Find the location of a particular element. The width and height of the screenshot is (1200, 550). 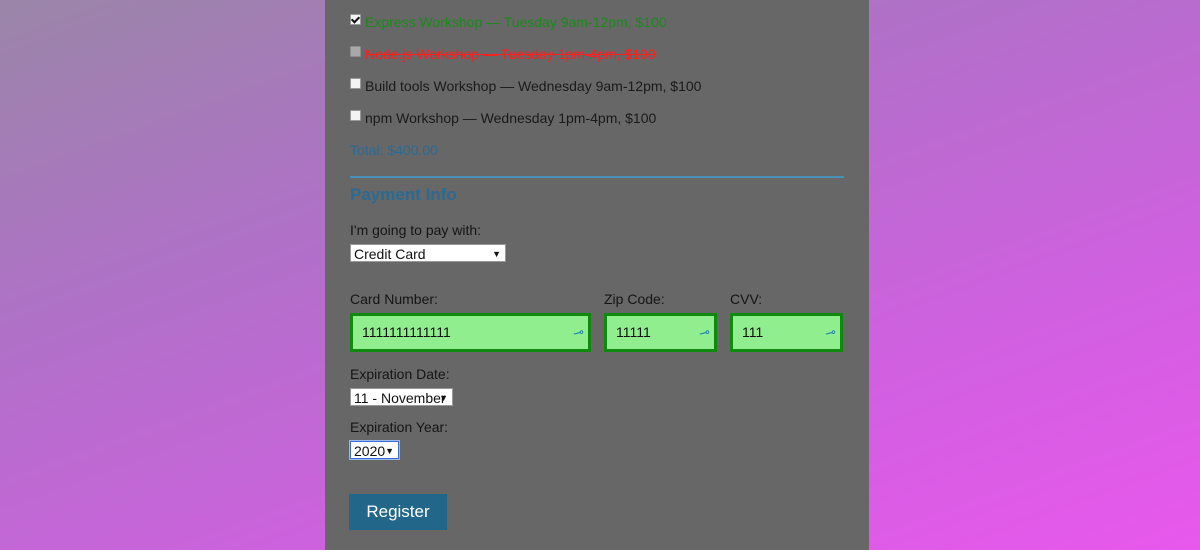

card-number-label: Card Number: is located at coordinates (394, 299).